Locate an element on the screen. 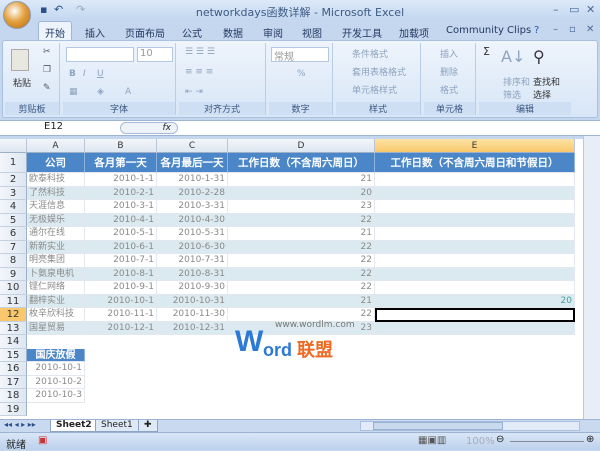  table-cell: 21 is located at coordinates (301, 301).